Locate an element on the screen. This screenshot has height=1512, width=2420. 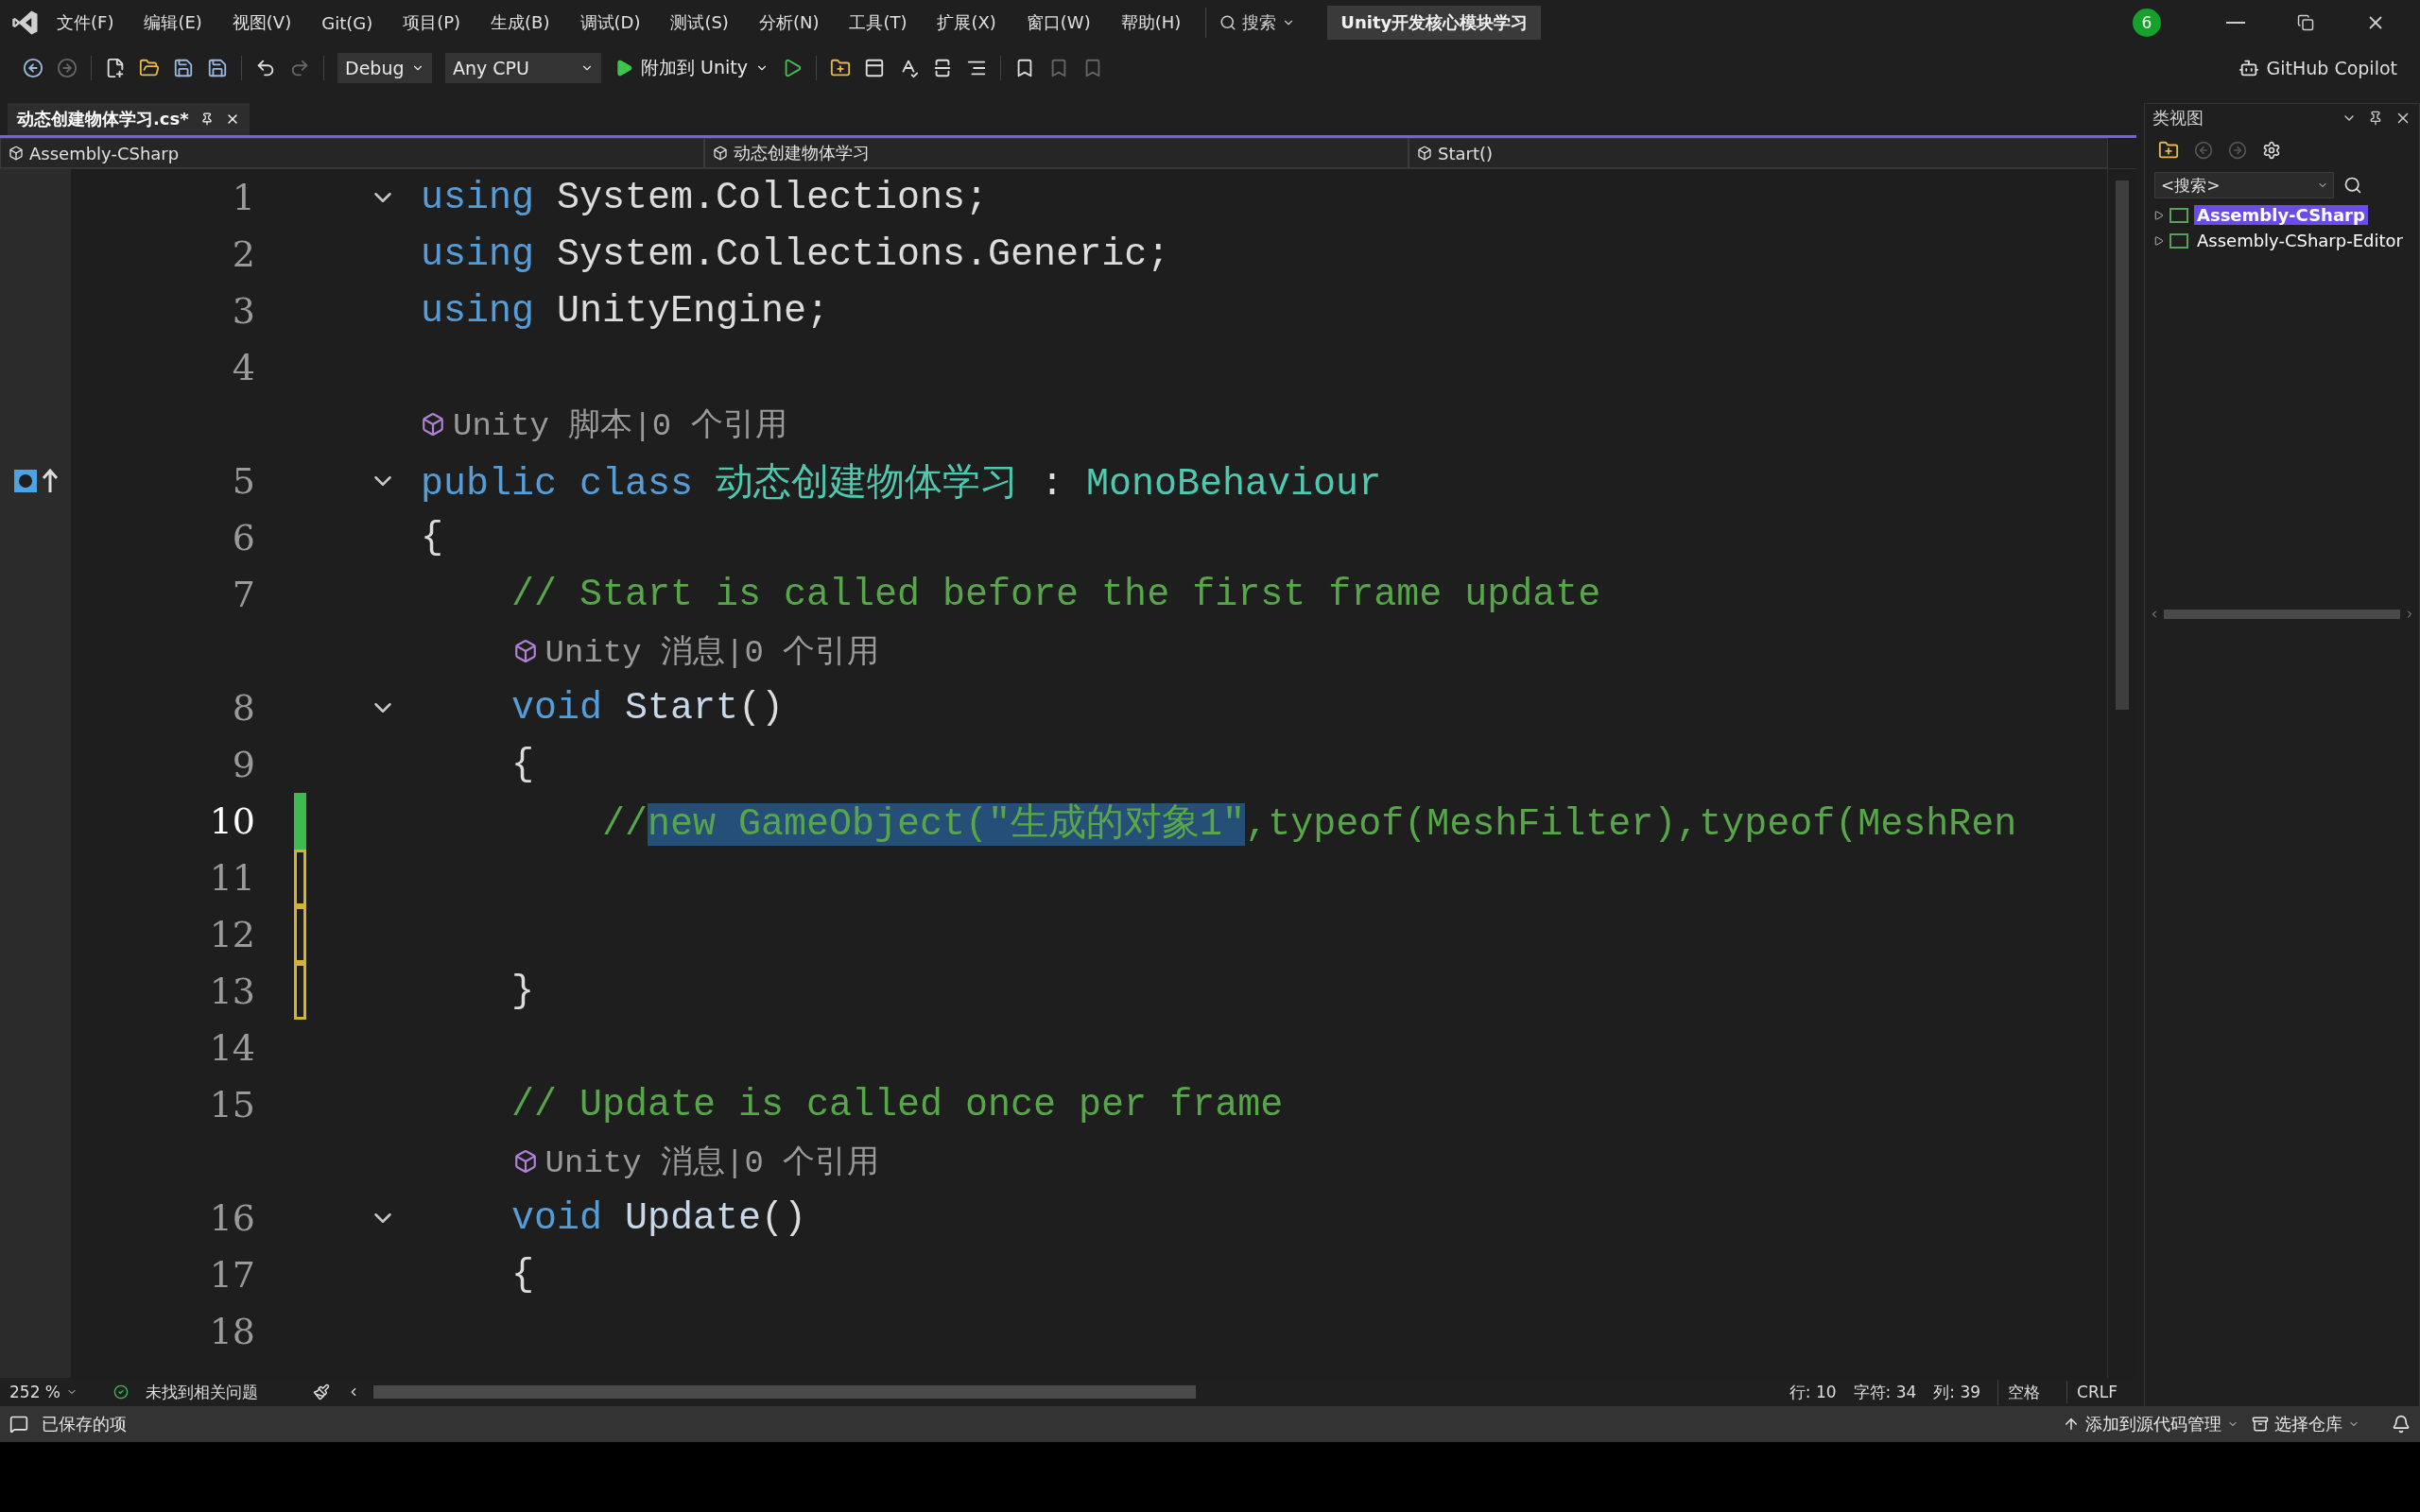
code-line: using System.Collections.Generic; is located at coordinates (795, 254).